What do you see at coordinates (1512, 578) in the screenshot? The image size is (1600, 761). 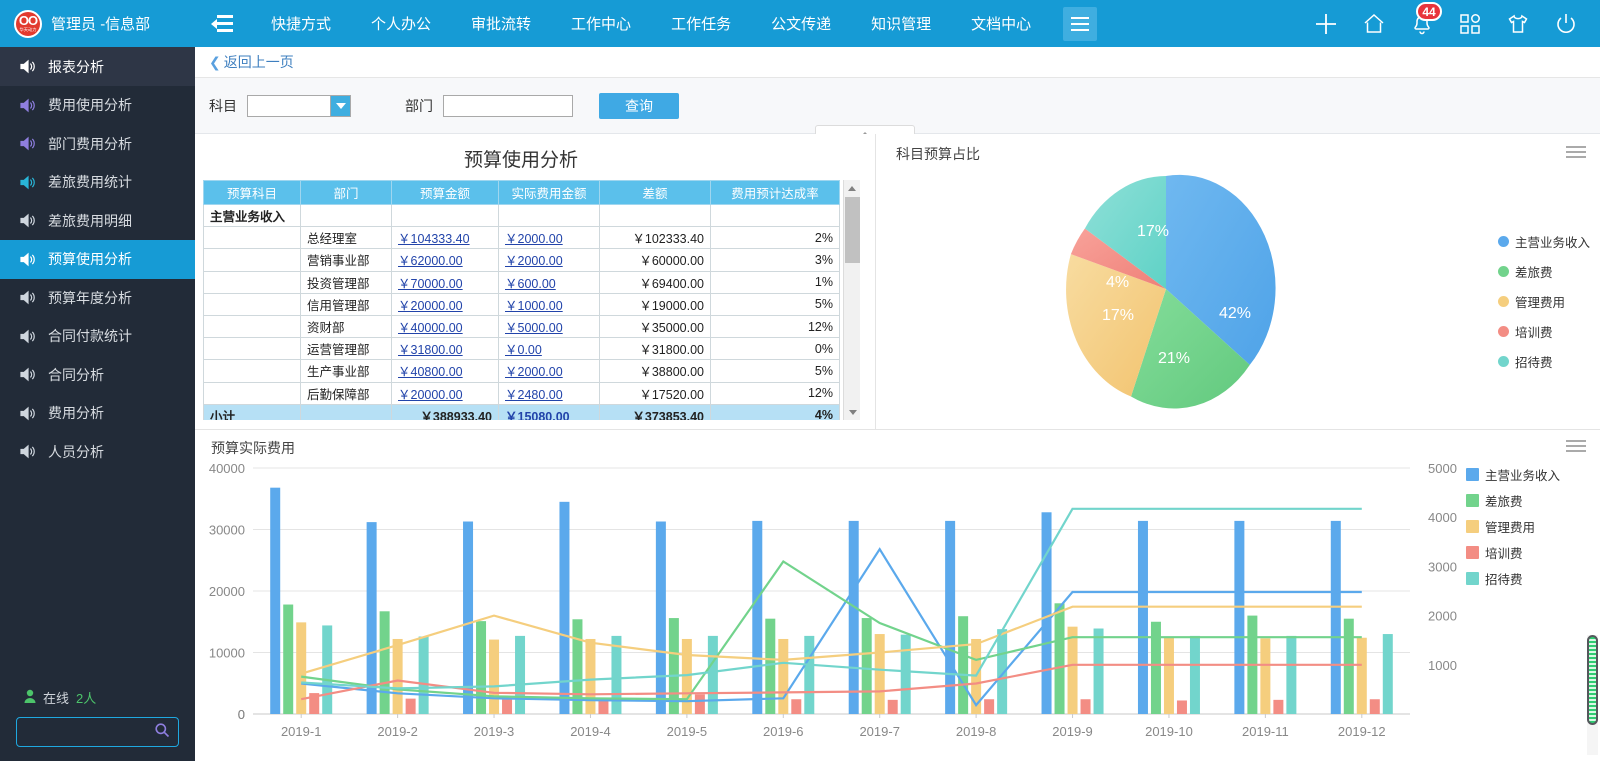 I see `bar-legend-item-4: 招待费` at bounding box center [1512, 578].